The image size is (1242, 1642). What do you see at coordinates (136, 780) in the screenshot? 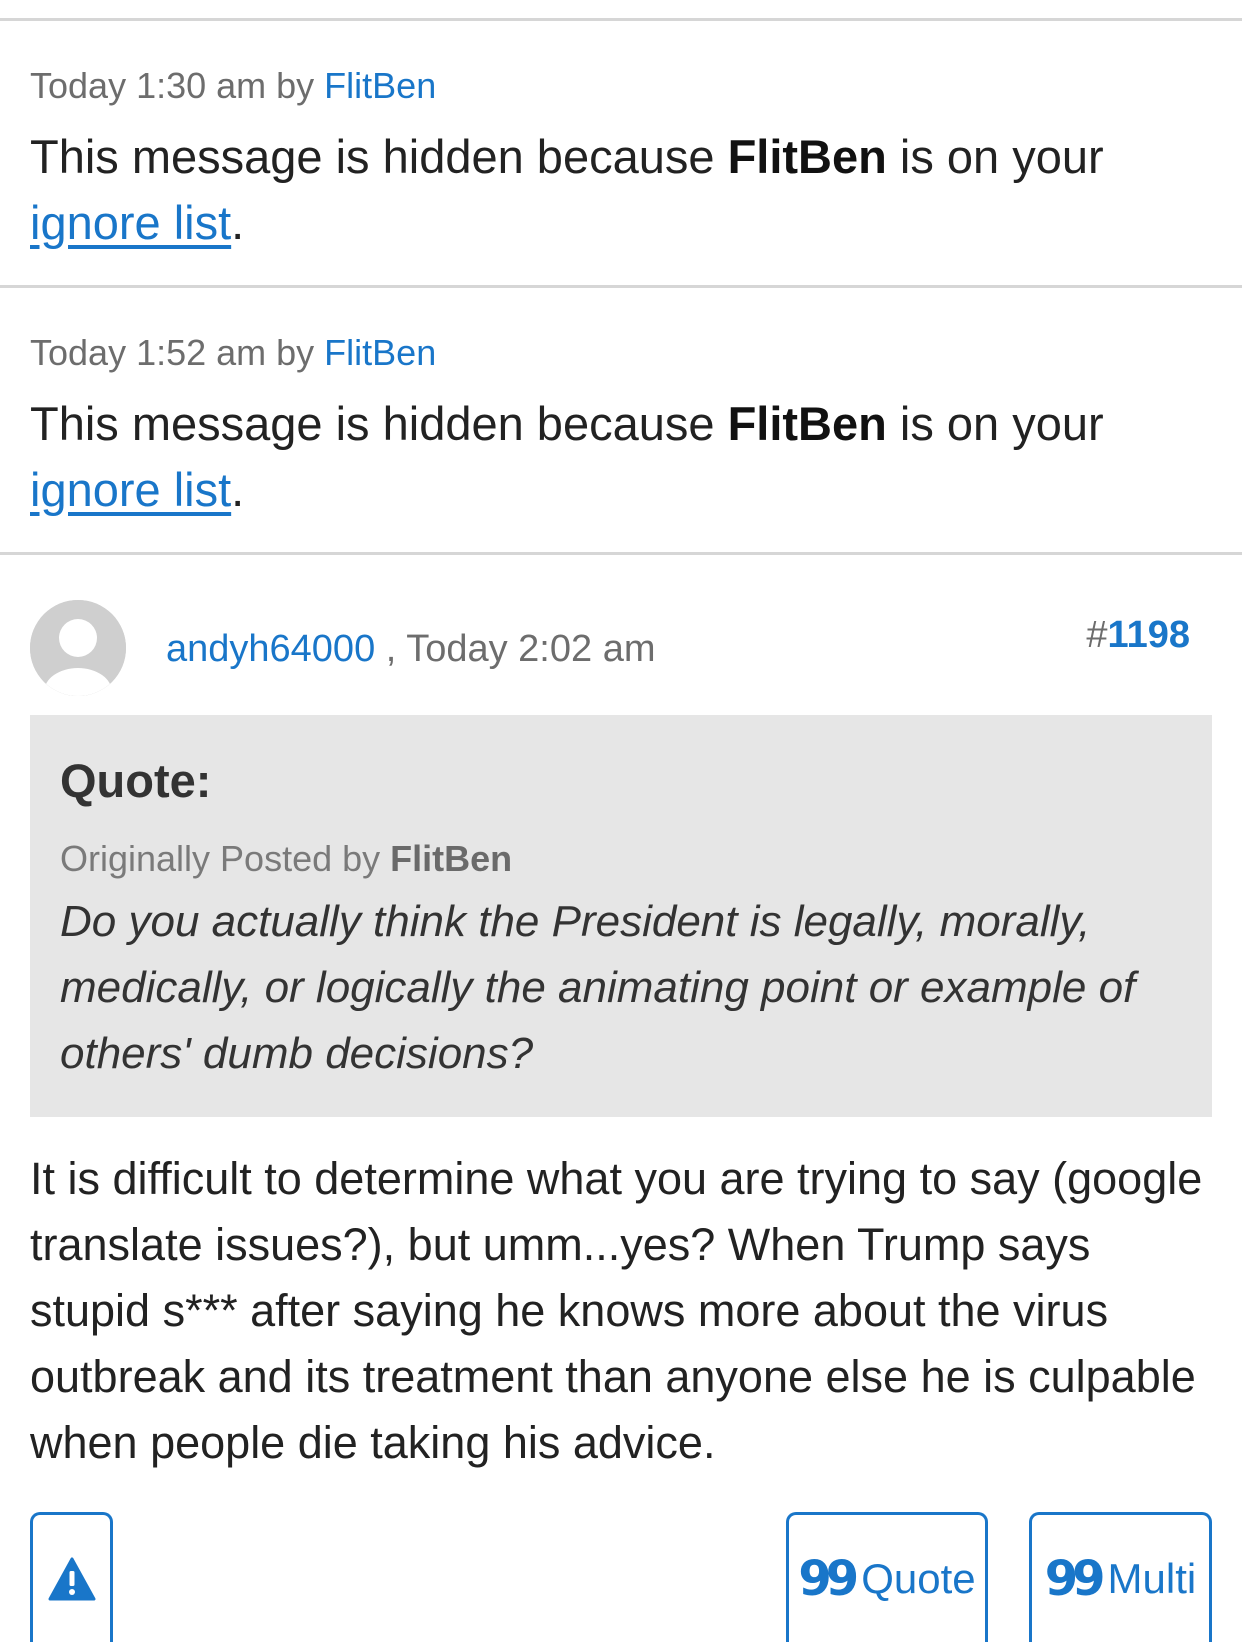
I see `quote-title: Quote:` at bounding box center [136, 780].